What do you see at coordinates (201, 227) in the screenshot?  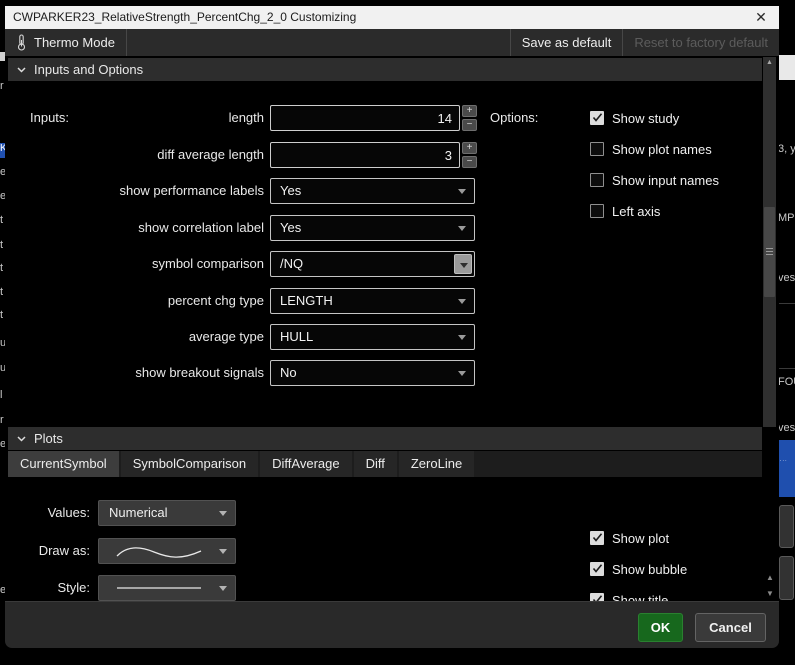 I see `input-label-show-correlation-label: show correlation label` at bounding box center [201, 227].